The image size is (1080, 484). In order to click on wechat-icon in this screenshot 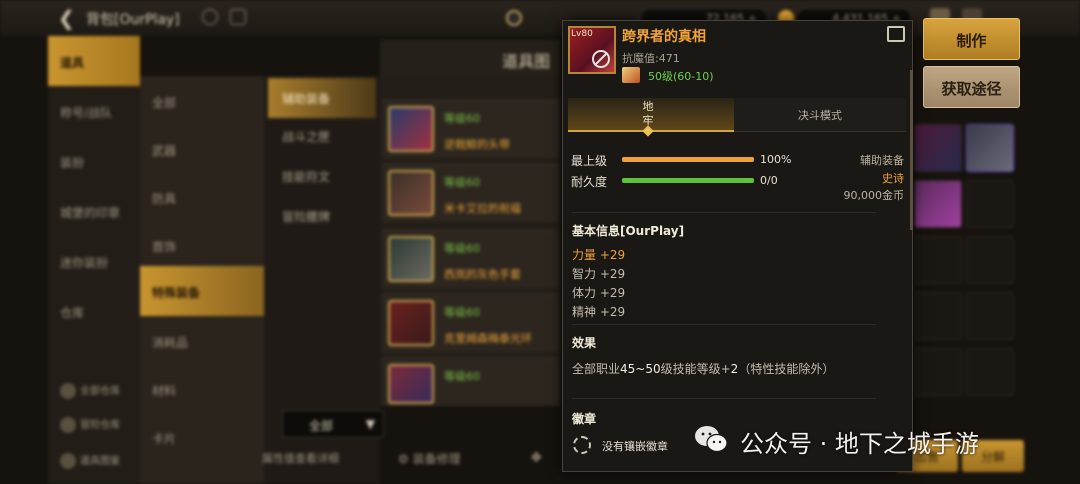, I will do `click(711, 439)`.